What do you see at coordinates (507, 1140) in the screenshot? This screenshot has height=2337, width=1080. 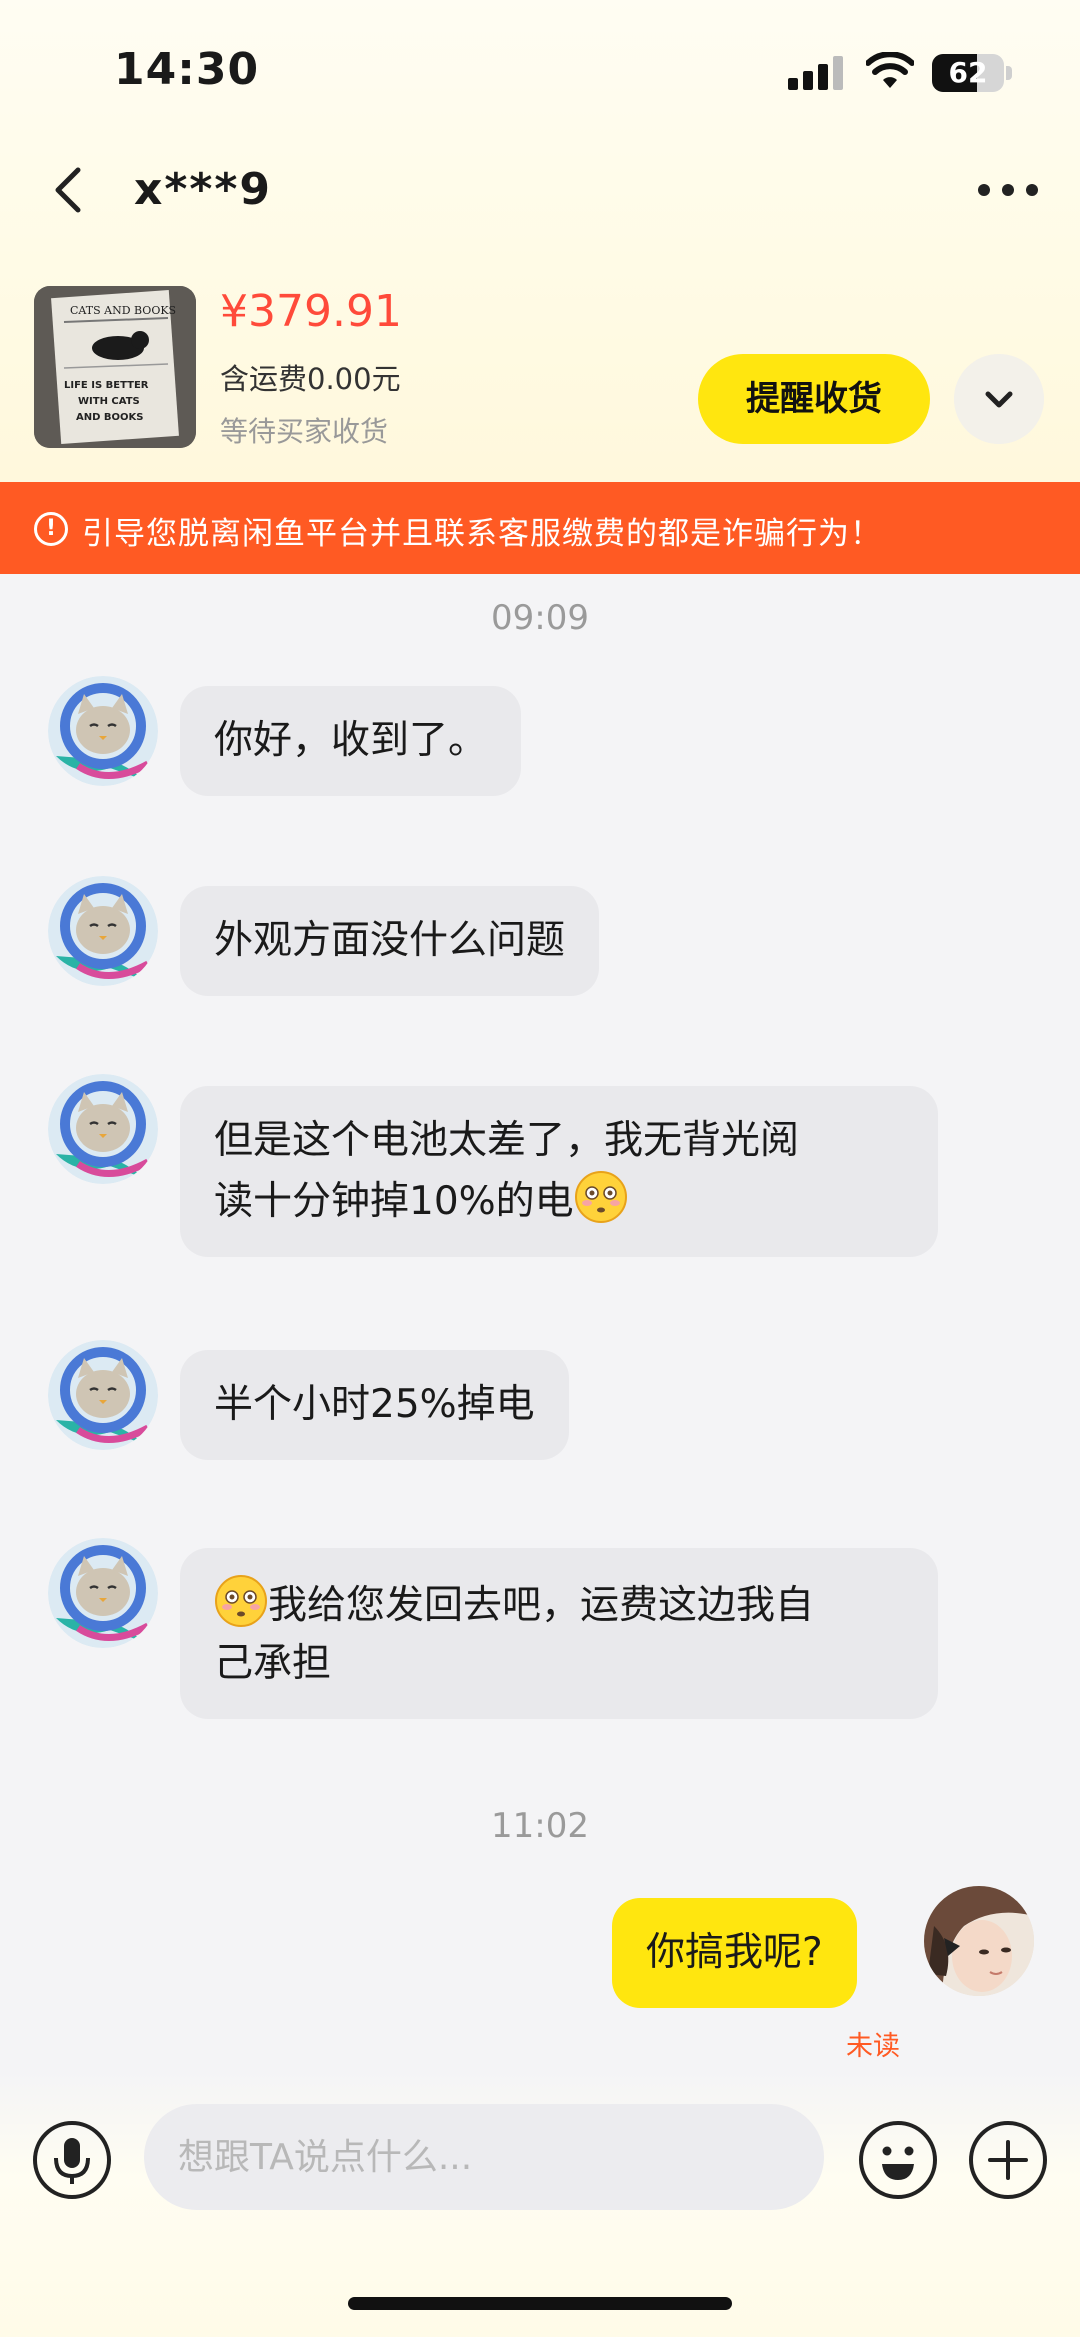 I see `message-text: 但是这个电池太差了，我无背光阅` at bounding box center [507, 1140].